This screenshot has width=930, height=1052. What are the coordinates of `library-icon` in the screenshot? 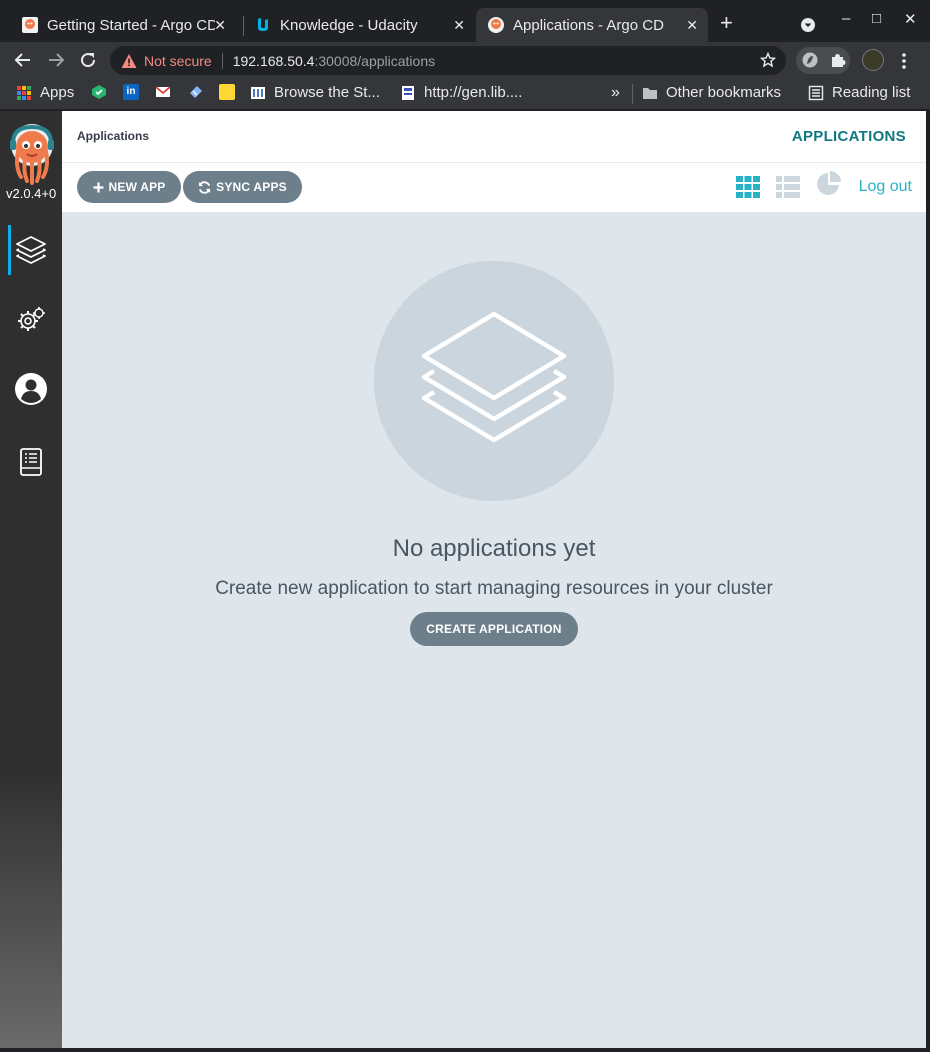 It's located at (408, 92).